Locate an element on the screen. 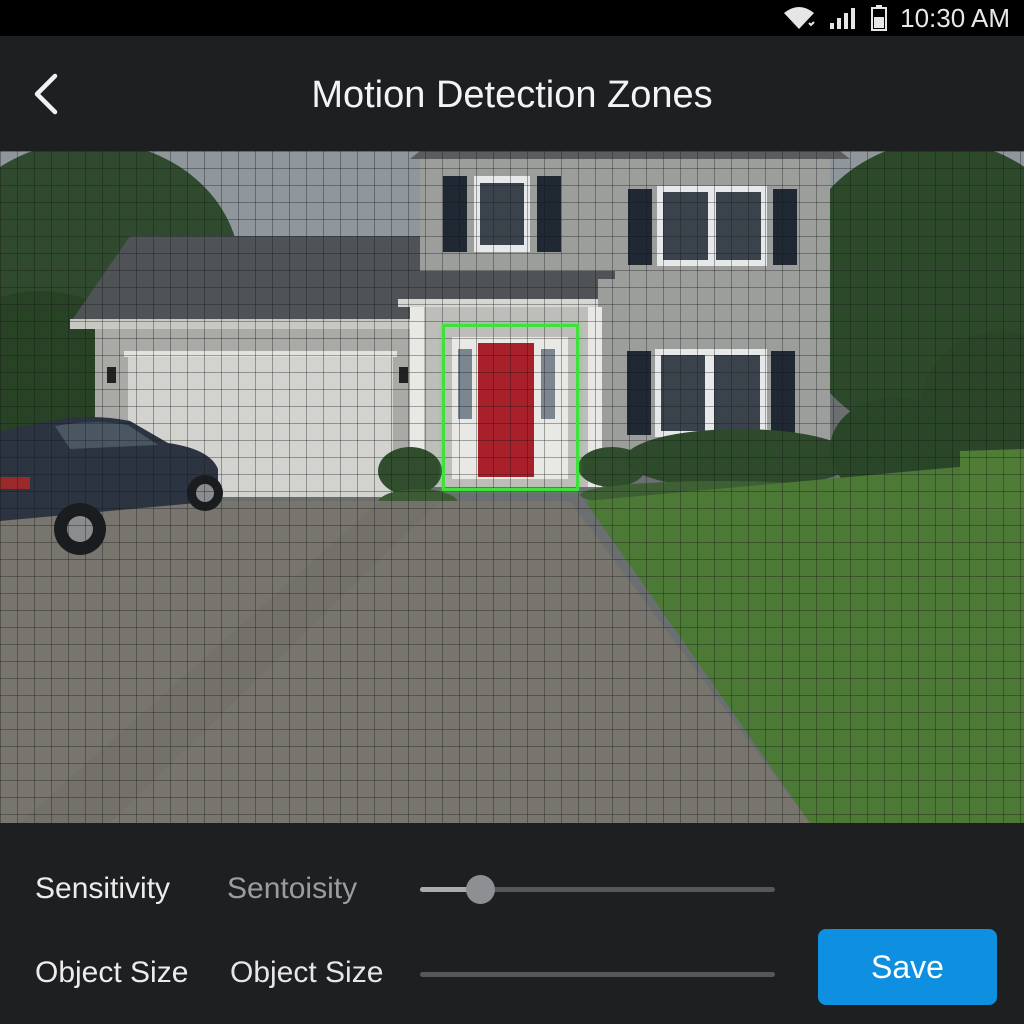  back-button is located at coordinates (46, 94).